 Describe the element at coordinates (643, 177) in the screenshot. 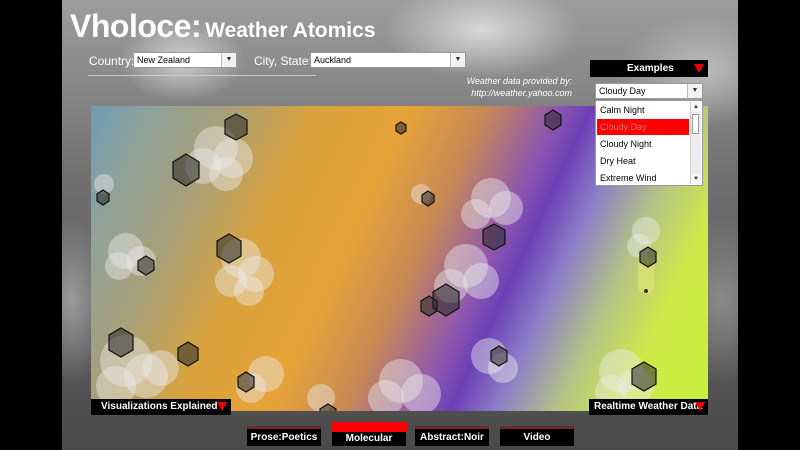

I see `list-item: Extreme Wind` at that location.